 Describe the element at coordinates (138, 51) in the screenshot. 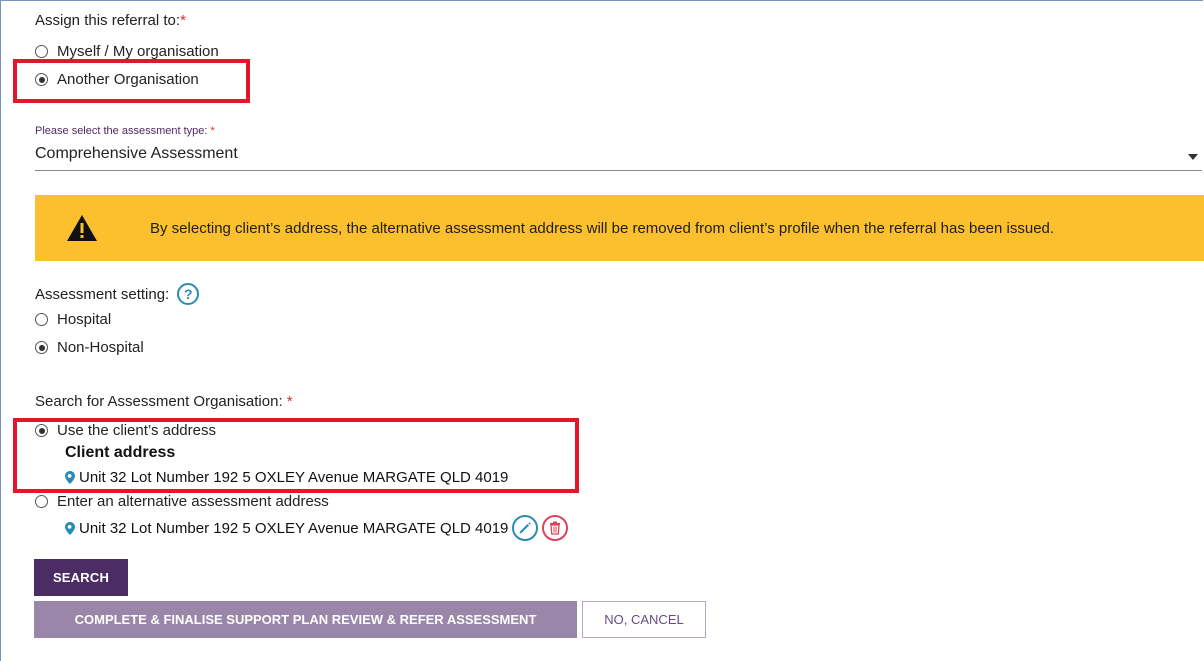

I see `radio-myself-label: Myself / My organisation` at that location.